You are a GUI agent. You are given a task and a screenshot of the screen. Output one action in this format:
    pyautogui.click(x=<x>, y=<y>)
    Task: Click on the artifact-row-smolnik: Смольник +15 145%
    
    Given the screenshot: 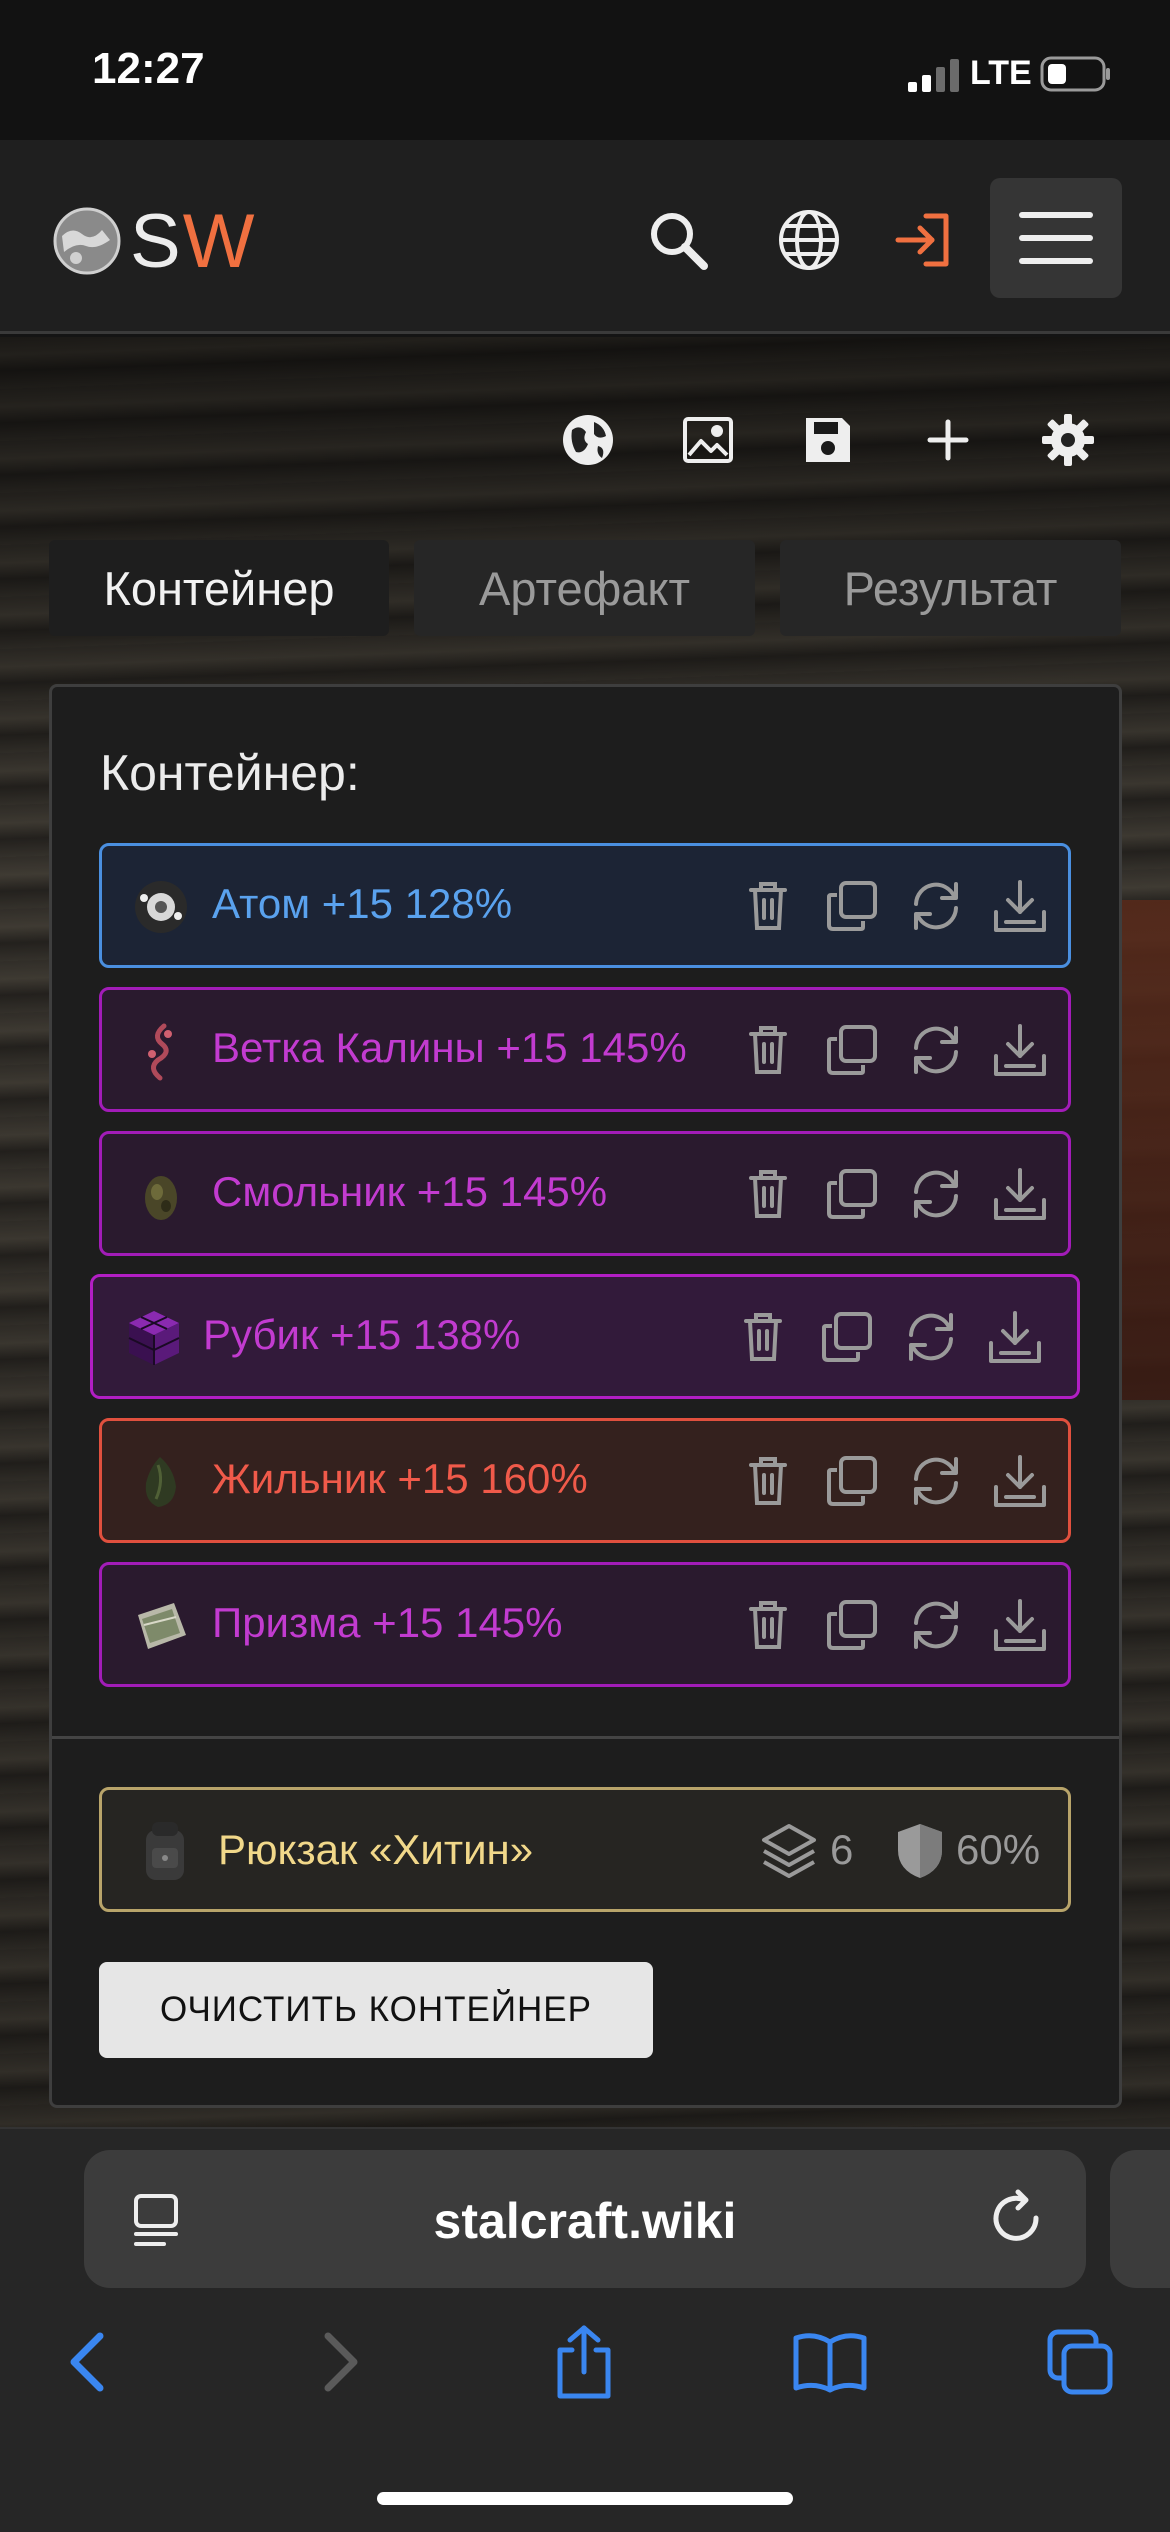 What is the action you would take?
    pyautogui.click(x=585, y=1193)
    